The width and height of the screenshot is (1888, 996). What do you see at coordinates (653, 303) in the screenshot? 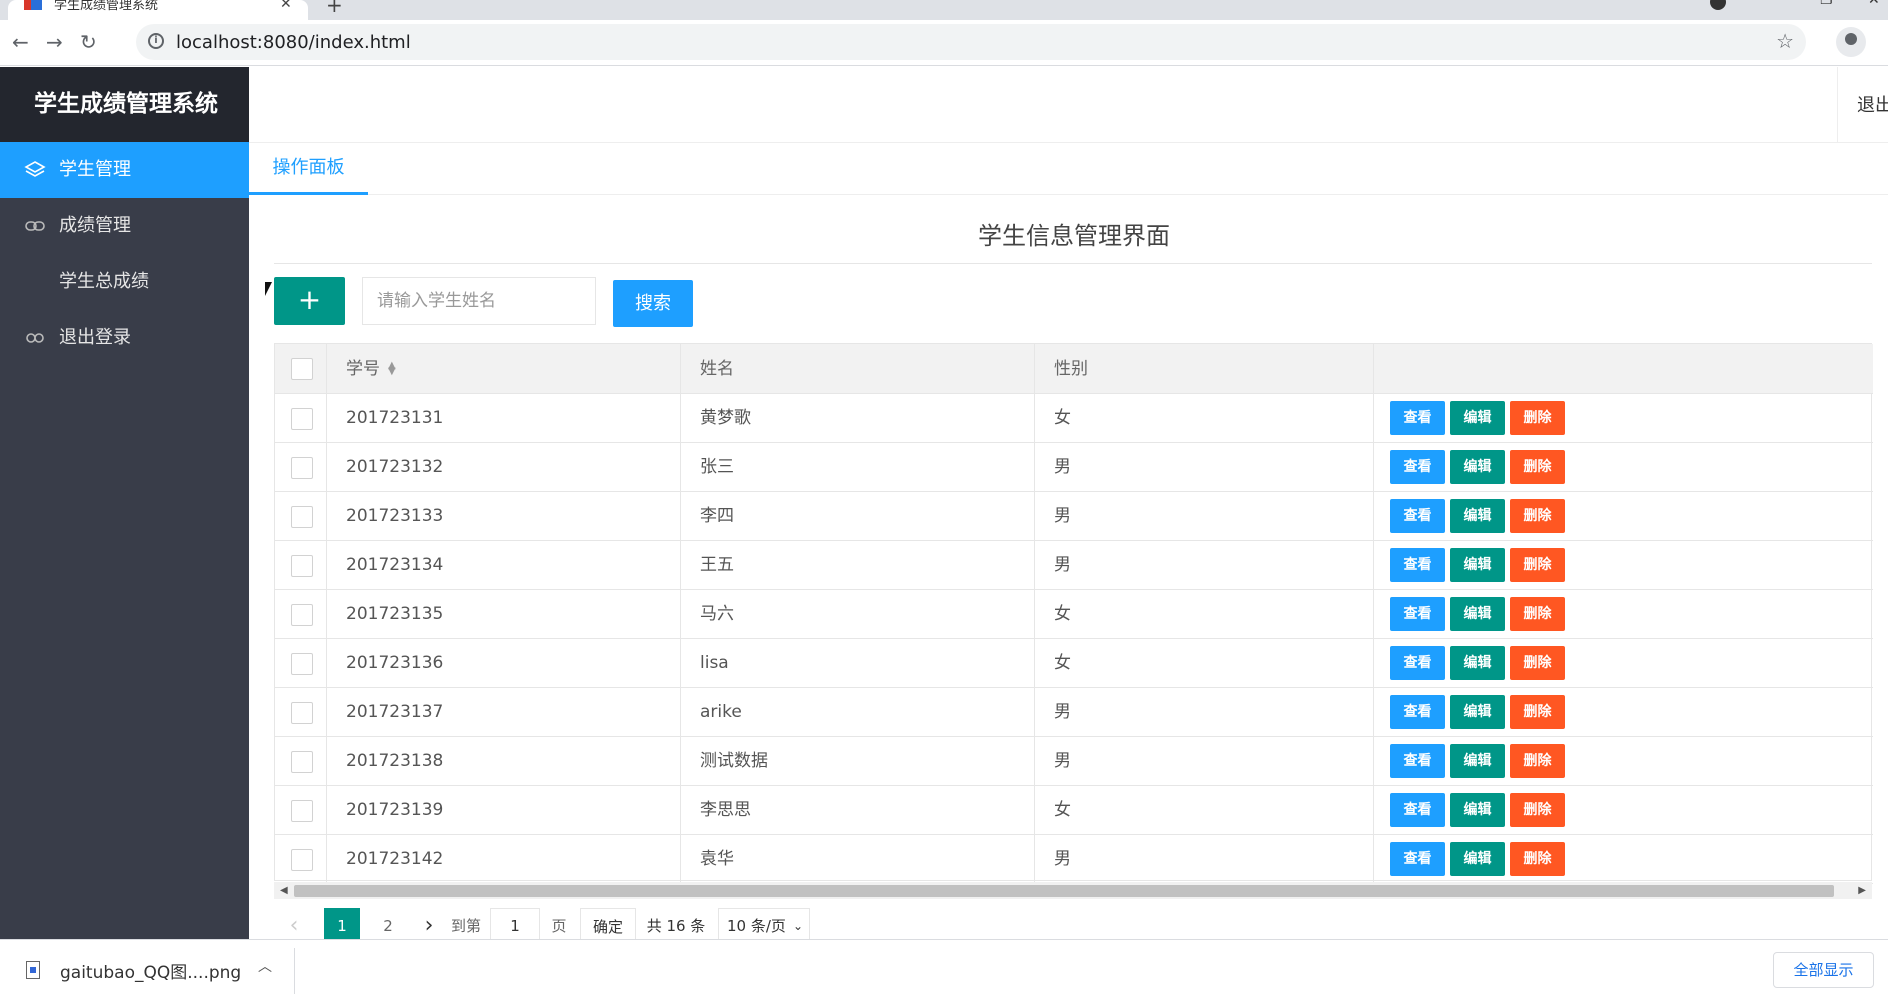
I see `search-button: 搜索` at bounding box center [653, 303].